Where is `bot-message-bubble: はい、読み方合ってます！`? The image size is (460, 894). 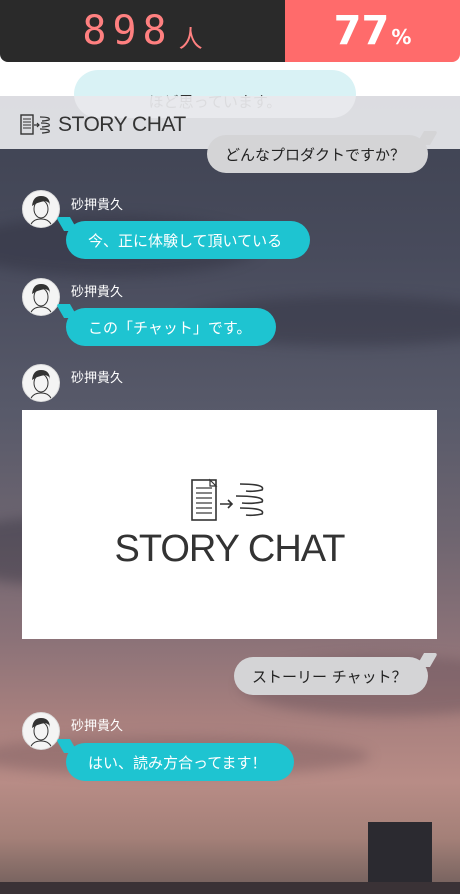 bot-message-bubble: はい、読み方合ってます！ is located at coordinates (180, 762).